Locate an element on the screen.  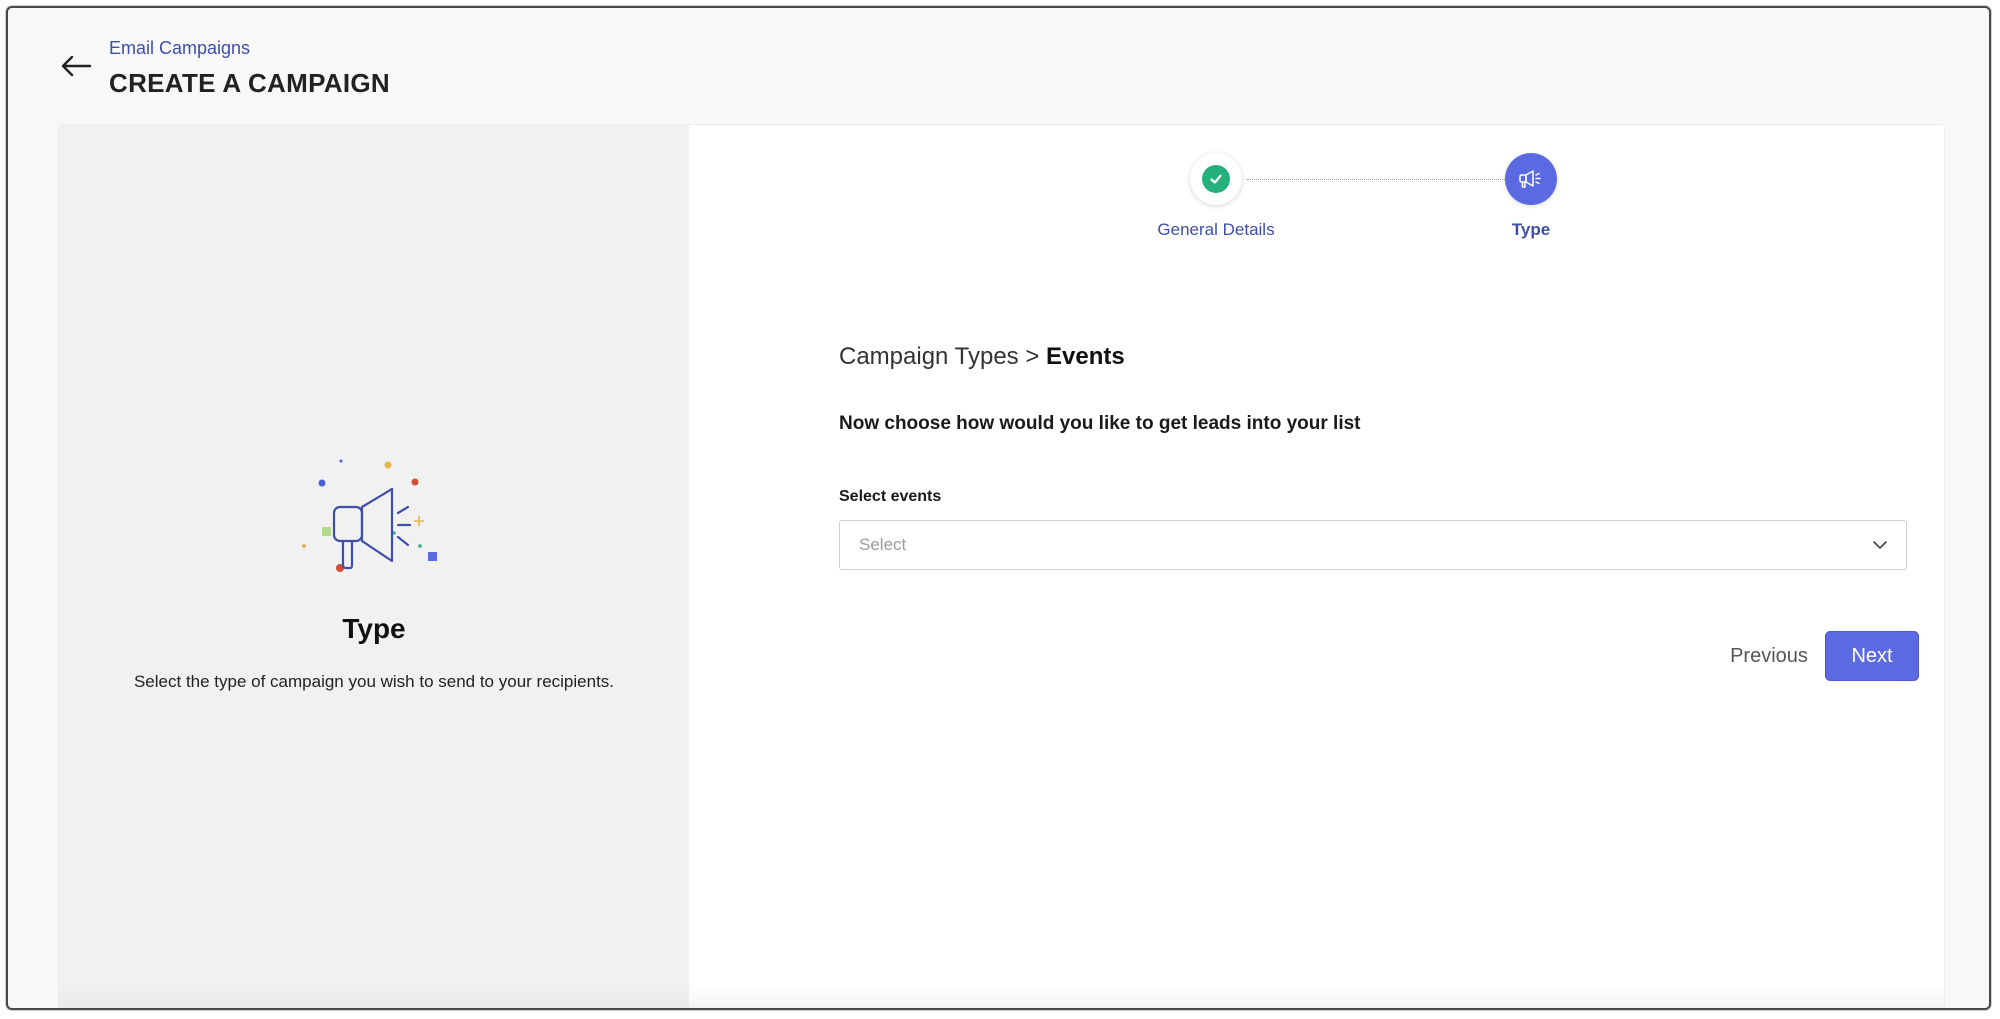
campaign-types-breadcrumb: Campaign Types > Events is located at coordinates (982, 357).